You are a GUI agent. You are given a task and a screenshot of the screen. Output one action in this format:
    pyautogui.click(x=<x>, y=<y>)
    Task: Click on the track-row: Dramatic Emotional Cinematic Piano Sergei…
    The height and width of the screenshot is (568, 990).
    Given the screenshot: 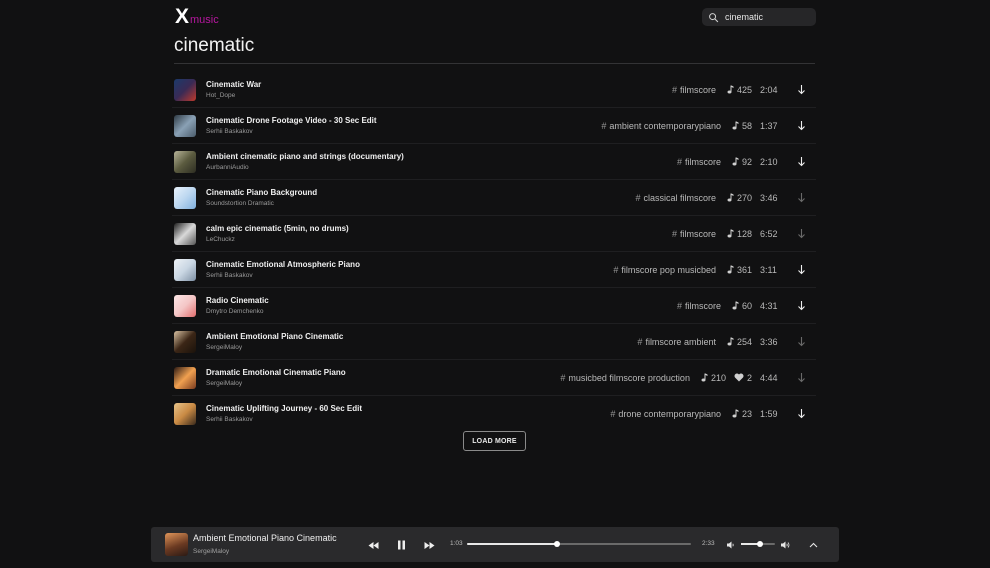 What is the action you would take?
    pyautogui.click(x=494, y=378)
    